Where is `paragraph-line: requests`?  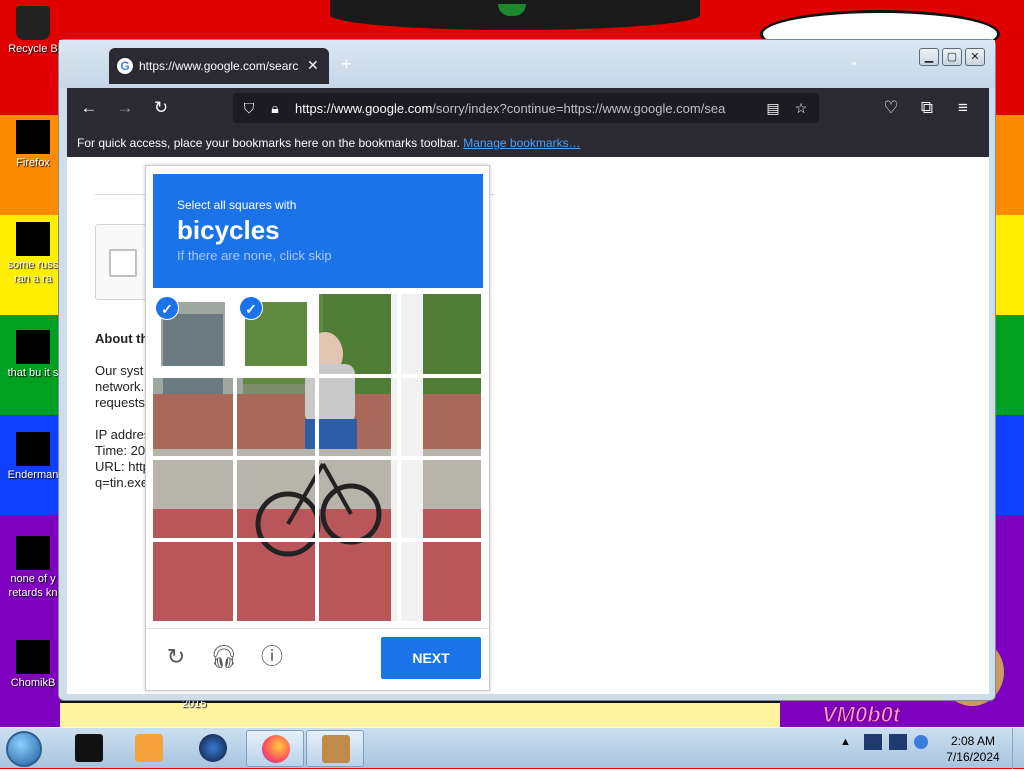 paragraph-line: requests is located at coordinates (120, 402).